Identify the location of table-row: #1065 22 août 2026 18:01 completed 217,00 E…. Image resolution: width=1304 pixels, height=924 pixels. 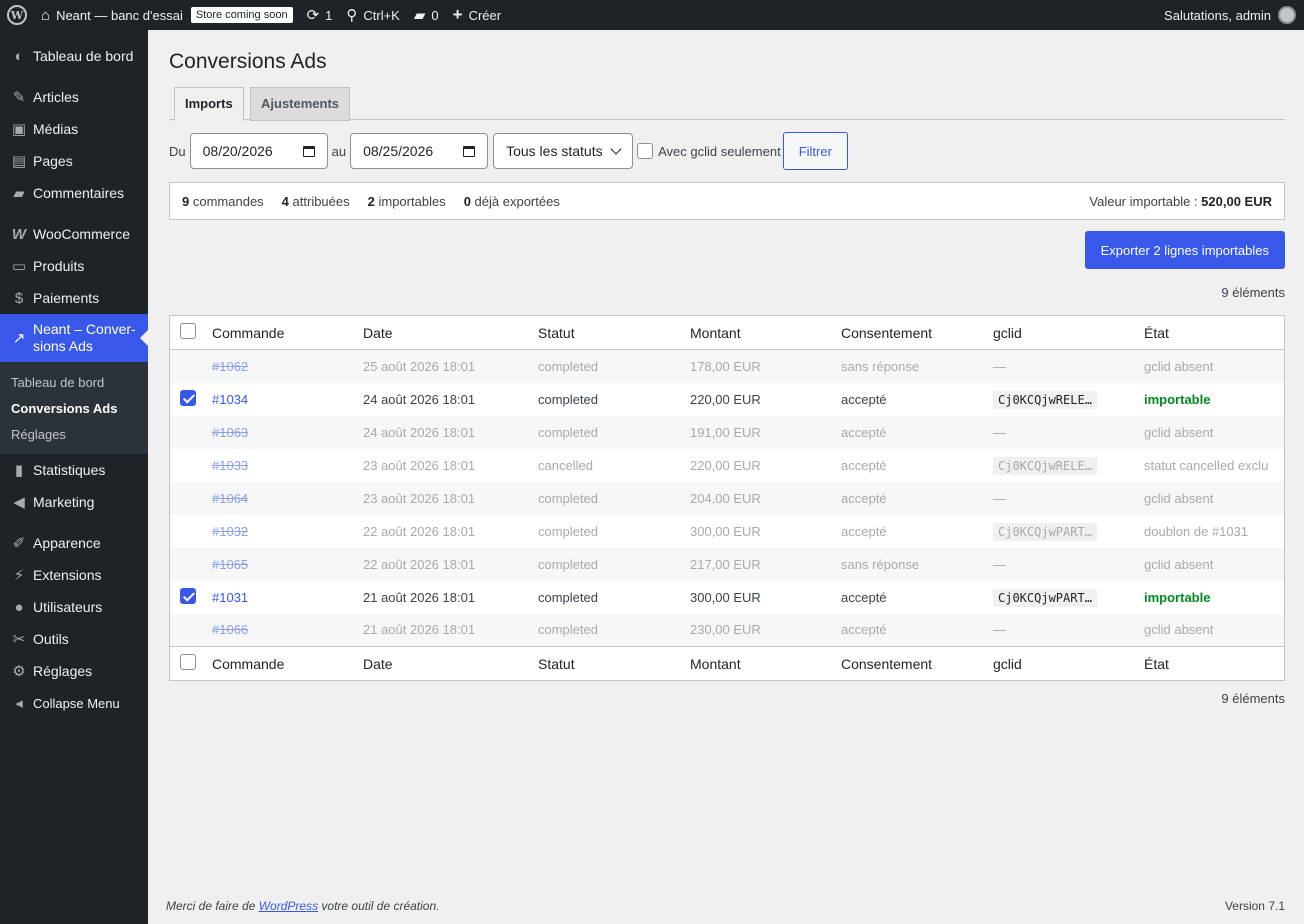
(727, 564).